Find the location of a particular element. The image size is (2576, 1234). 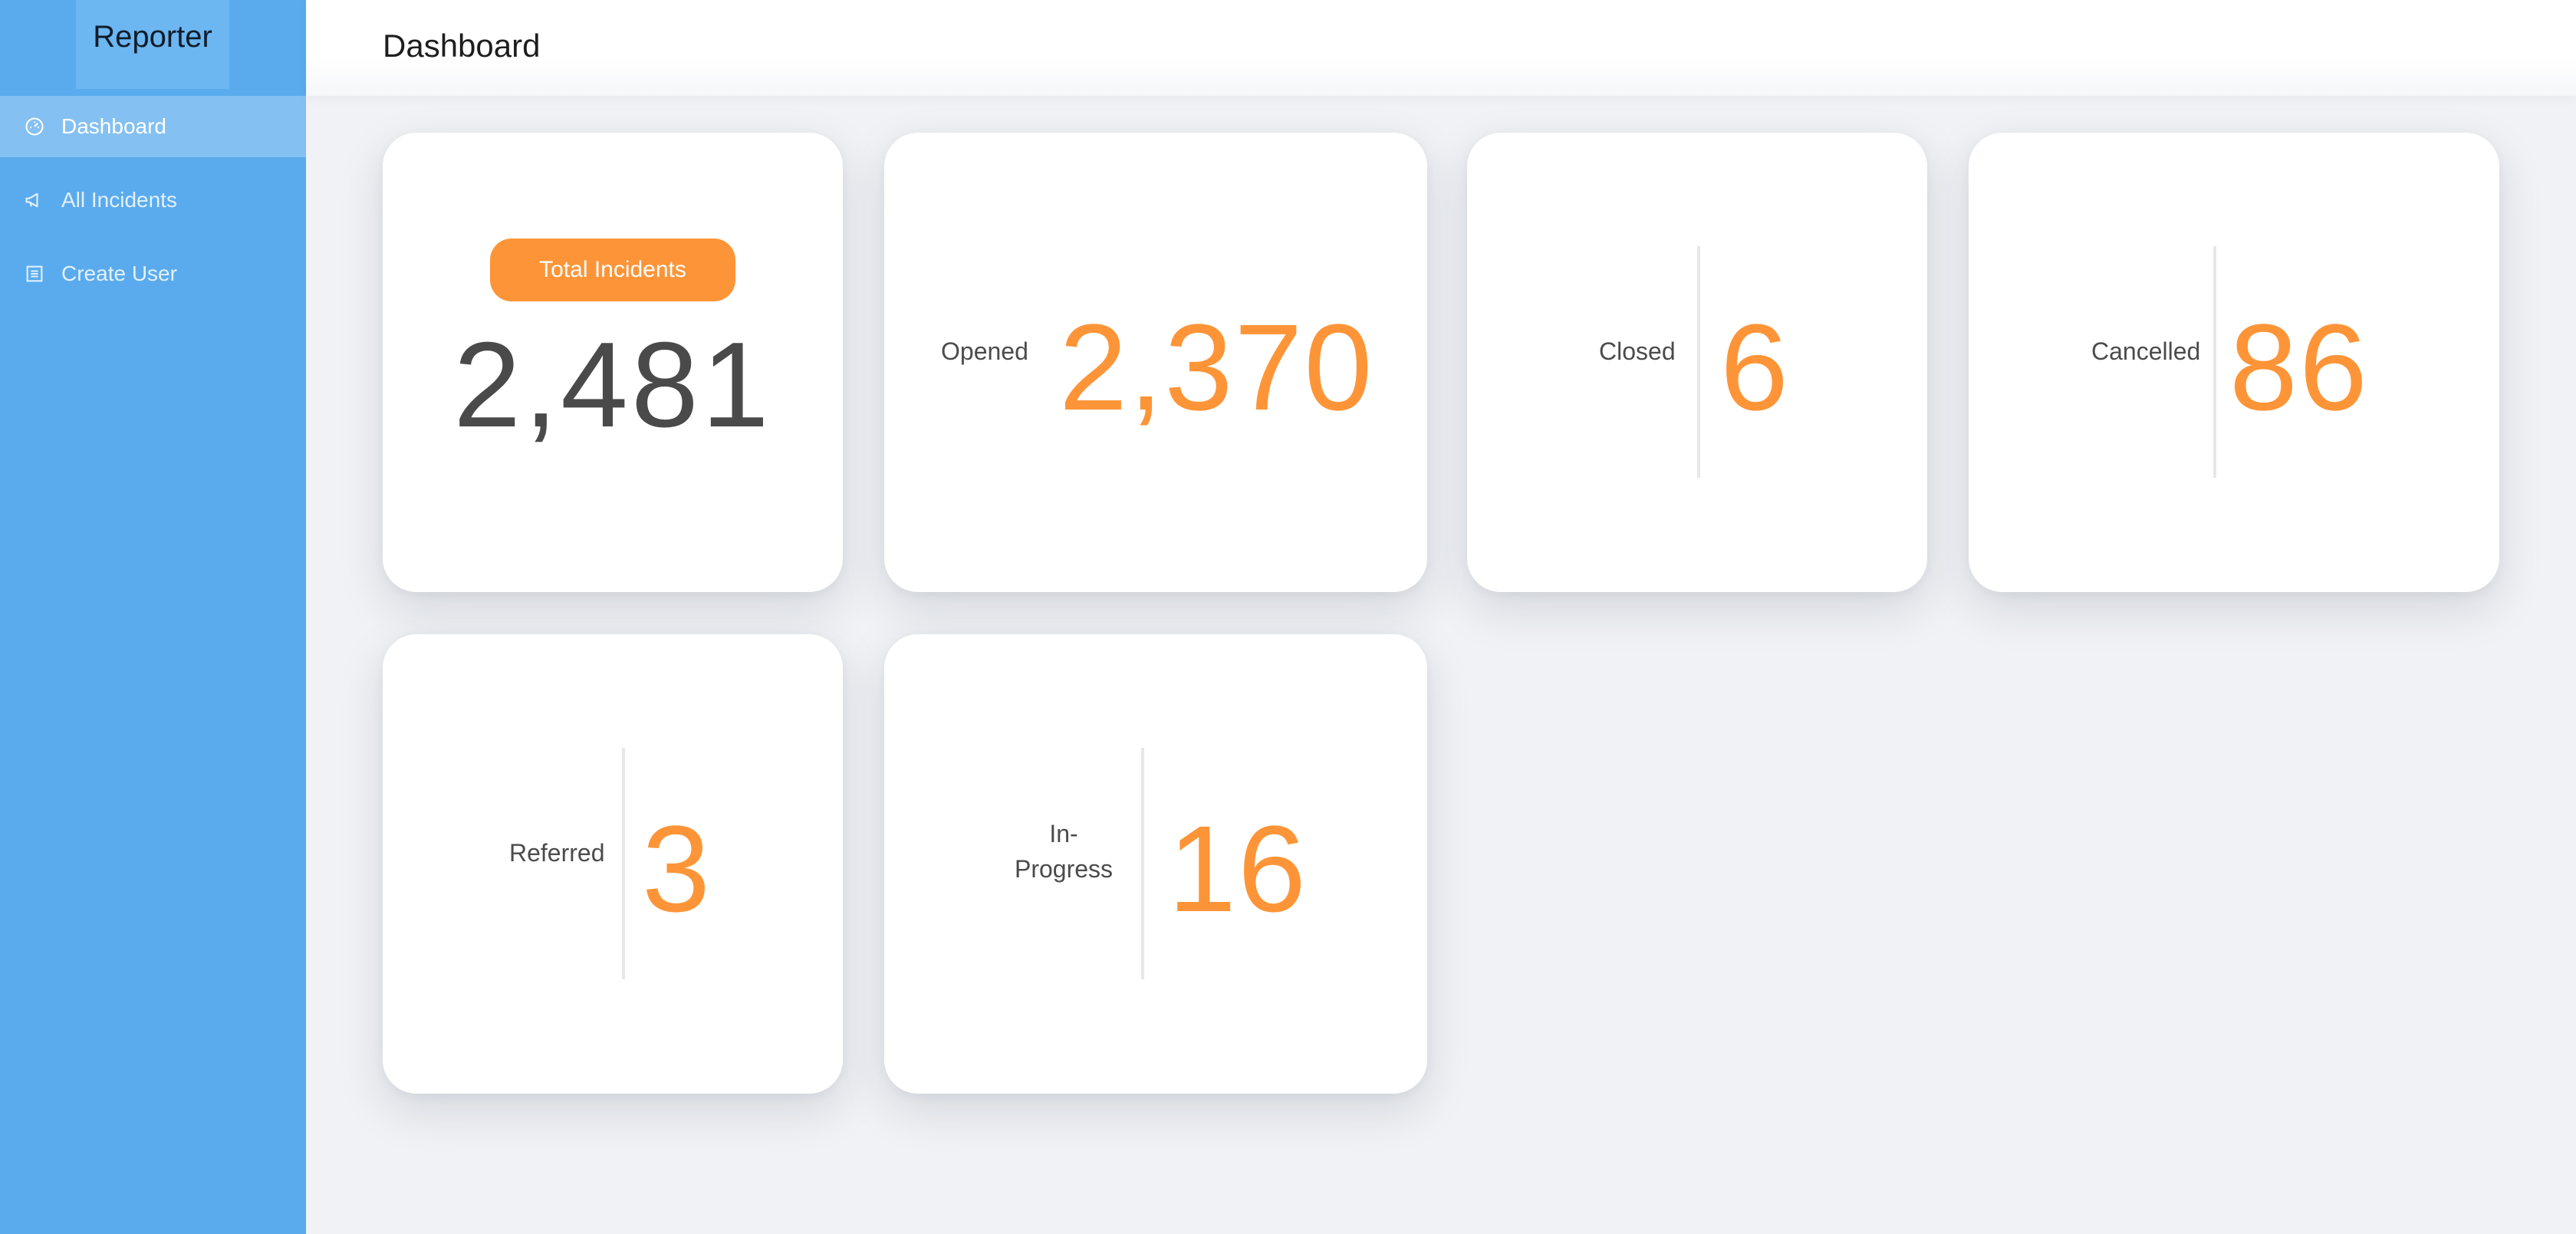

referred-value: 3 is located at coordinates (677, 868).